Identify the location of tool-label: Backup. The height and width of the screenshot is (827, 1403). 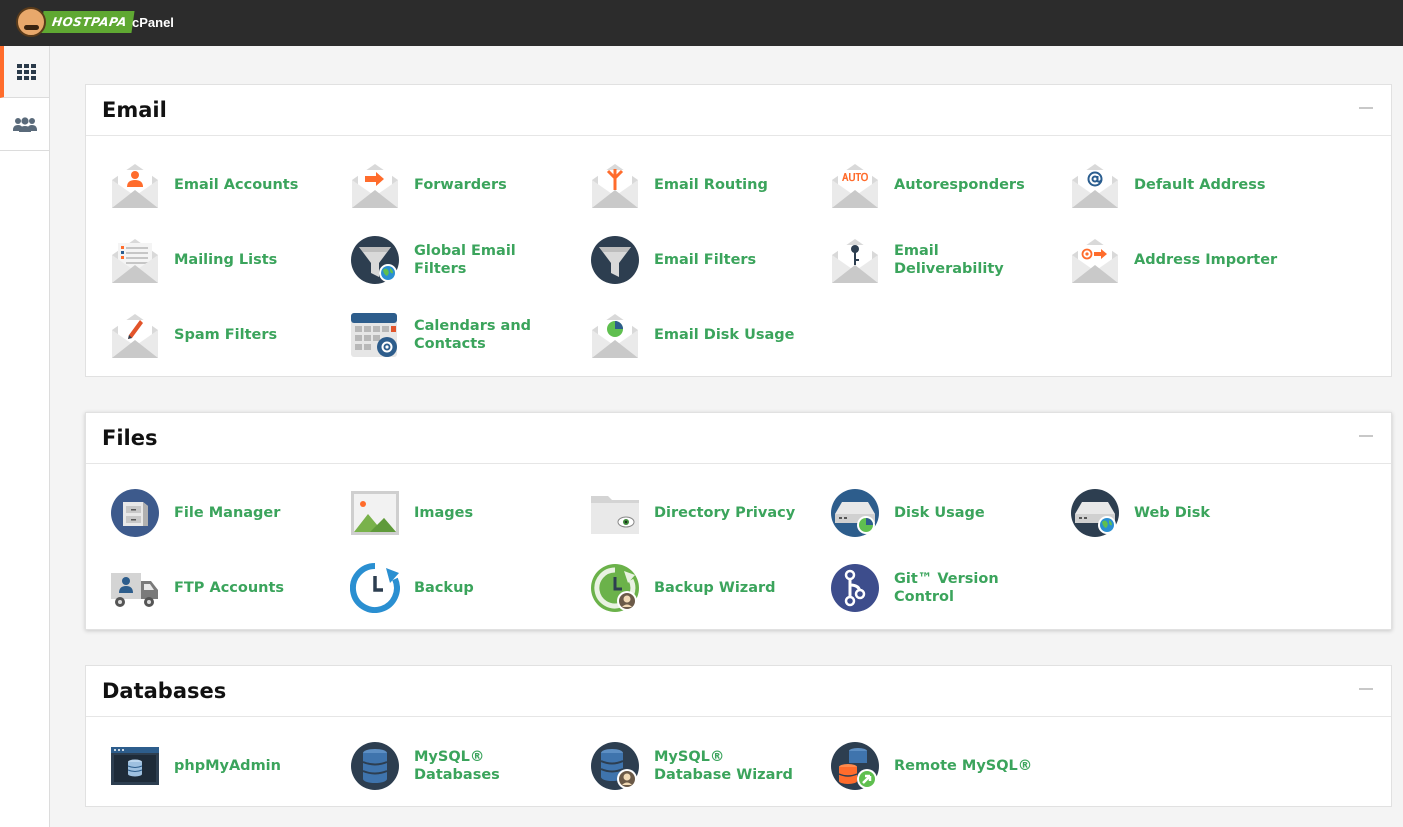
(444, 588).